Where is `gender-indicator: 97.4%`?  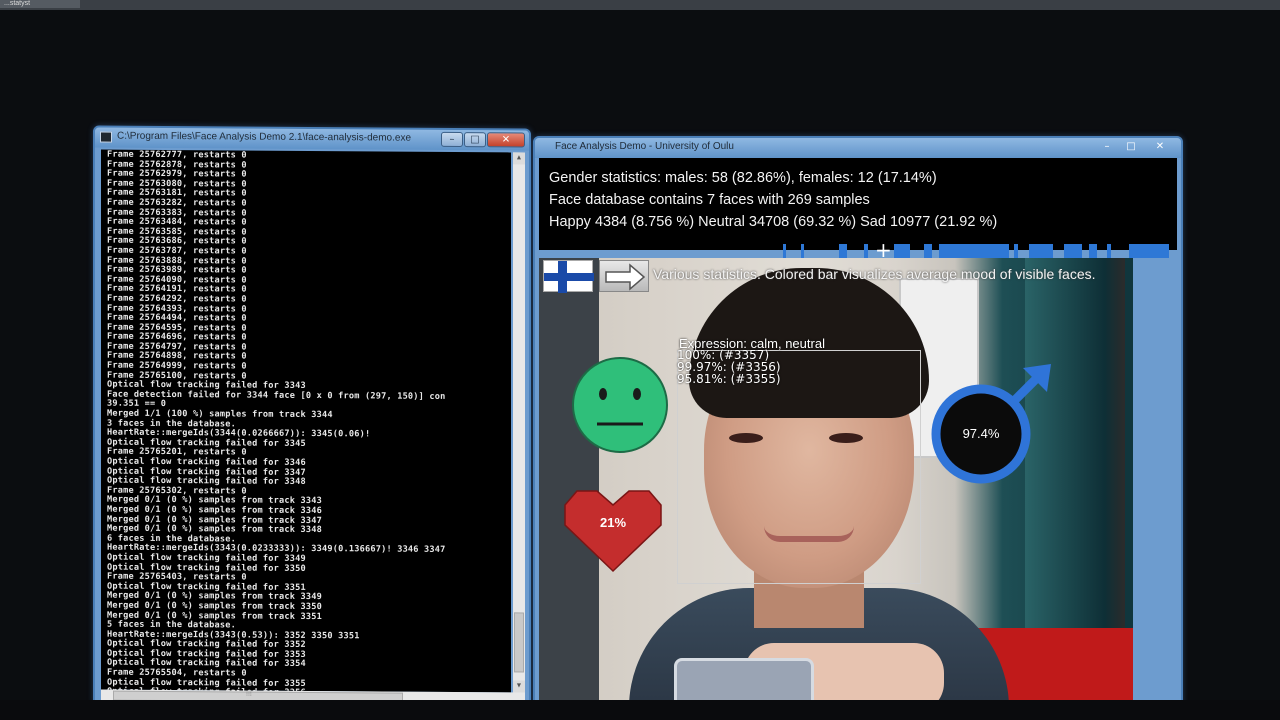 gender-indicator: 97.4% is located at coordinates (994, 425).